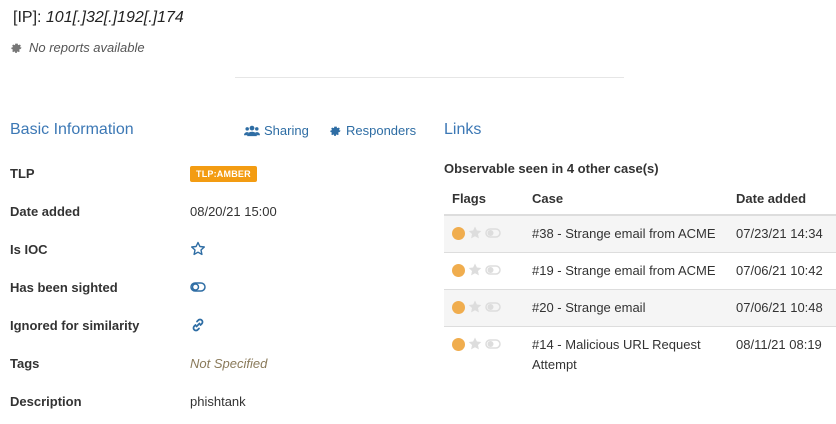 This screenshot has height=424, width=836. Describe the element at coordinates (588, 307) in the screenshot. I see `case-link: #20 - Strange email` at that location.